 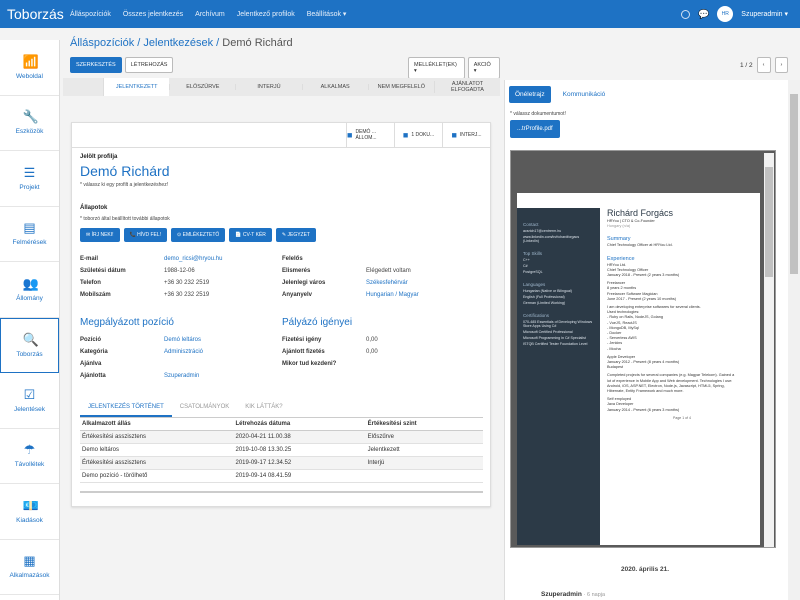 I want to click on detail-label: Kategória, so click(x=94, y=352).